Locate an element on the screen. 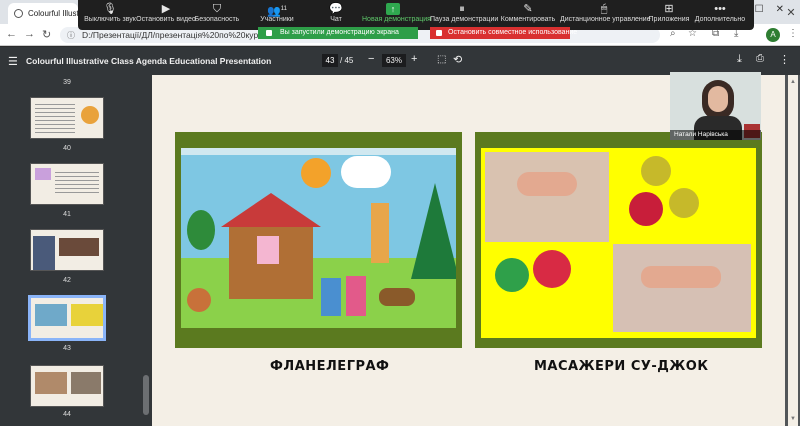  print-icon: ⎙ is located at coordinates (760, 58).